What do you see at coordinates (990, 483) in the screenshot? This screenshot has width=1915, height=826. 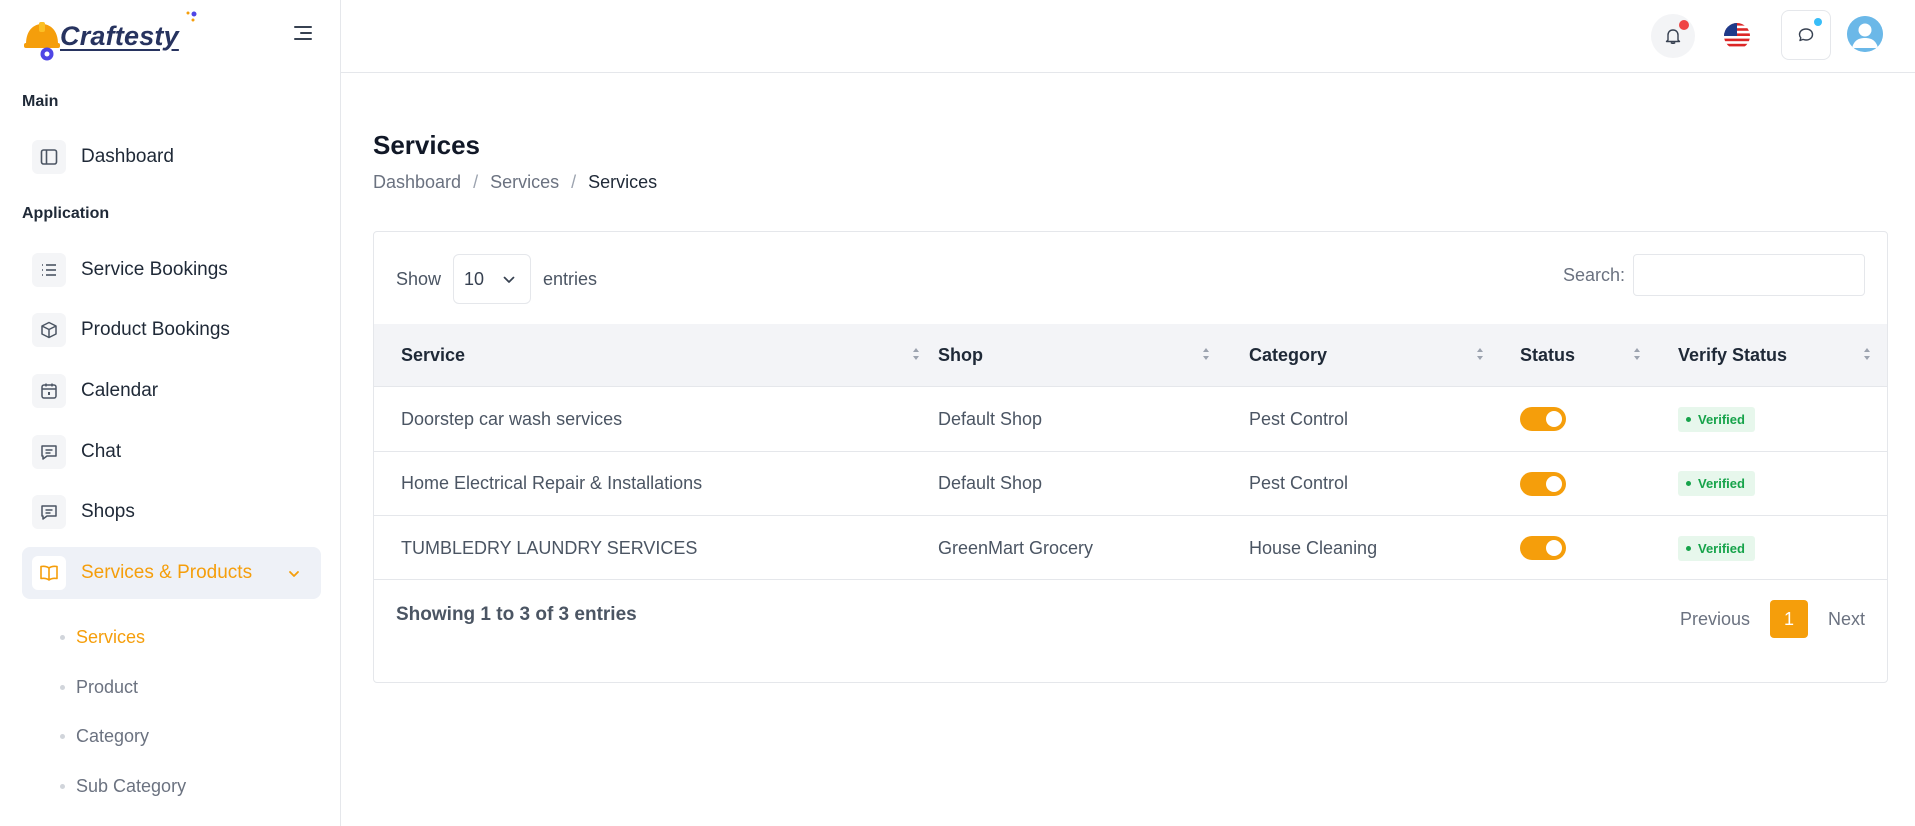 I see `cell-shop: Default Shop` at bounding box center [990, 483].